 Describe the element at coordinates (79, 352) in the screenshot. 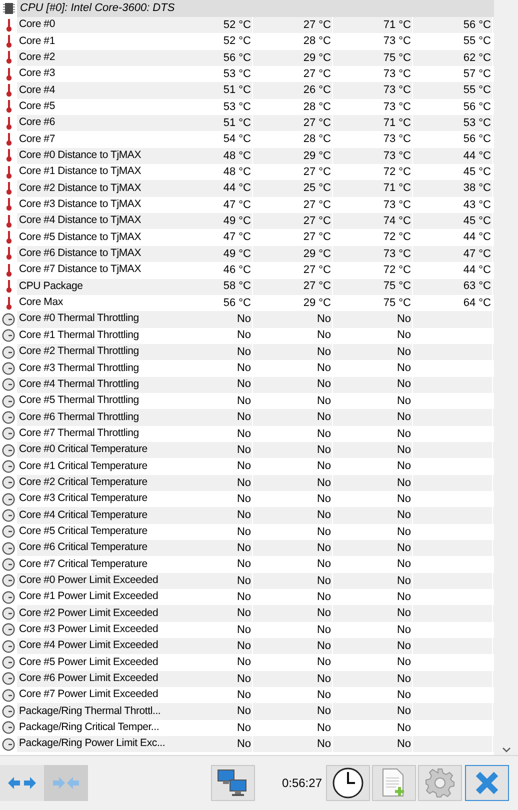

I see `sensor-label: Core #2 Thermal Throttling` at that location.